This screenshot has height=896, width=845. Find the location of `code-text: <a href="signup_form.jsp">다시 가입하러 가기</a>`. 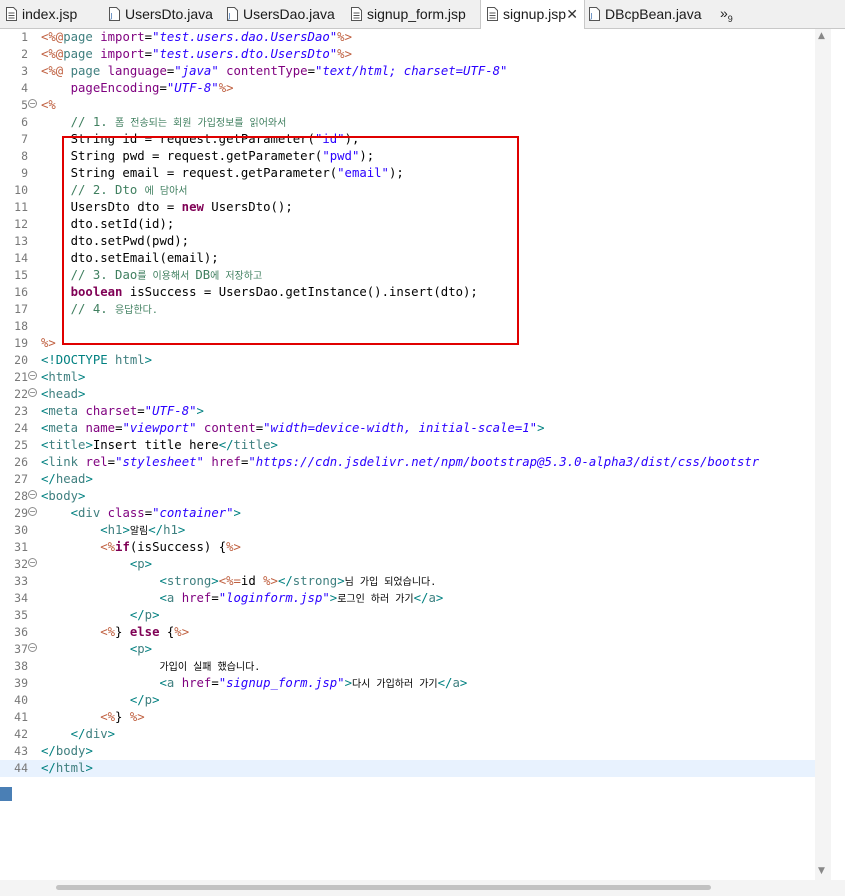

code-text: <a href="signup_form.jsp">다시 가입하러 가기</a> is located at coordinates (313, 683).